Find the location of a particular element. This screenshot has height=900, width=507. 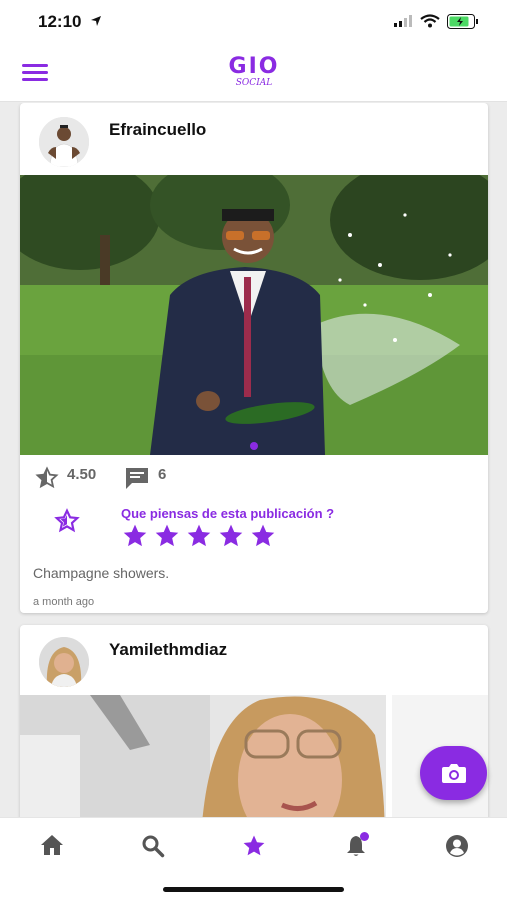

logo-main-text: GIO is located at coordinates (254, 66).